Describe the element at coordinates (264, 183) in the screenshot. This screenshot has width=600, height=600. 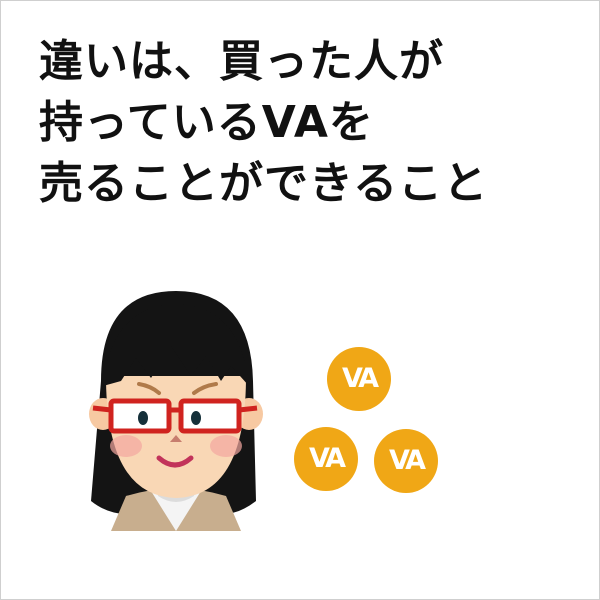
I see `headline-line-3: 売ることができること` at that location.